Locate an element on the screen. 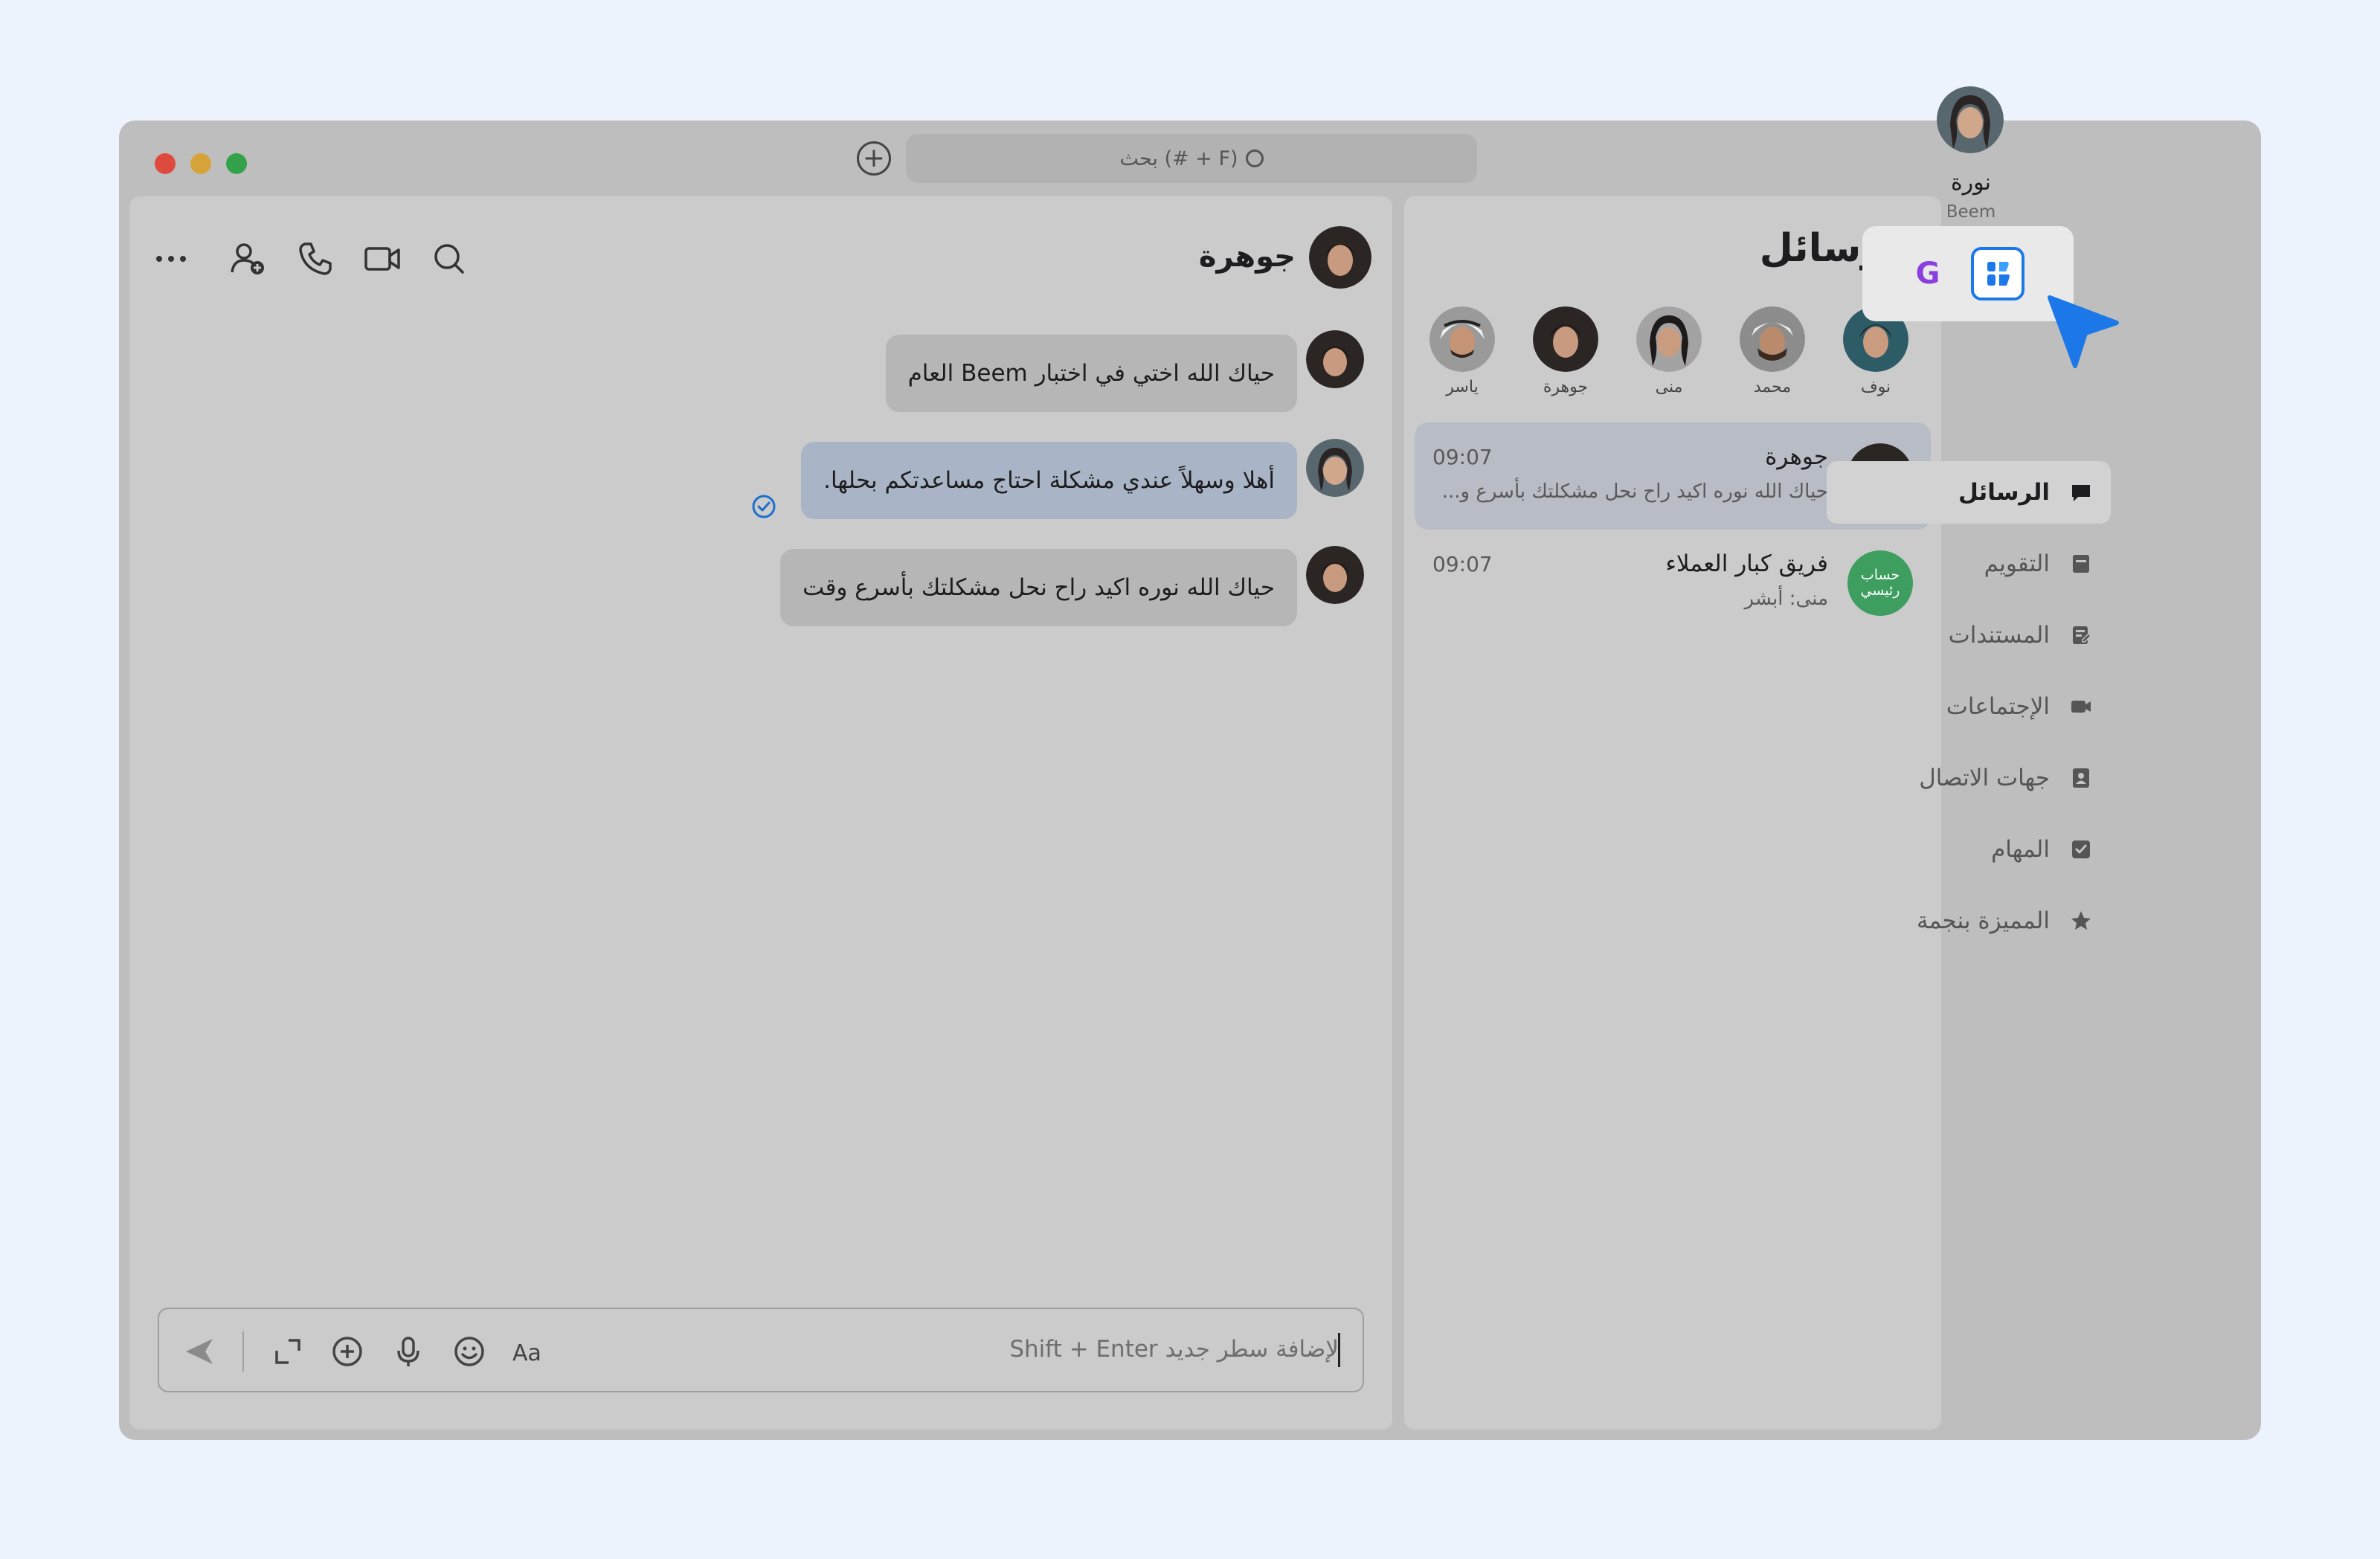  video-call-icon is located at coordinates (383, 259).